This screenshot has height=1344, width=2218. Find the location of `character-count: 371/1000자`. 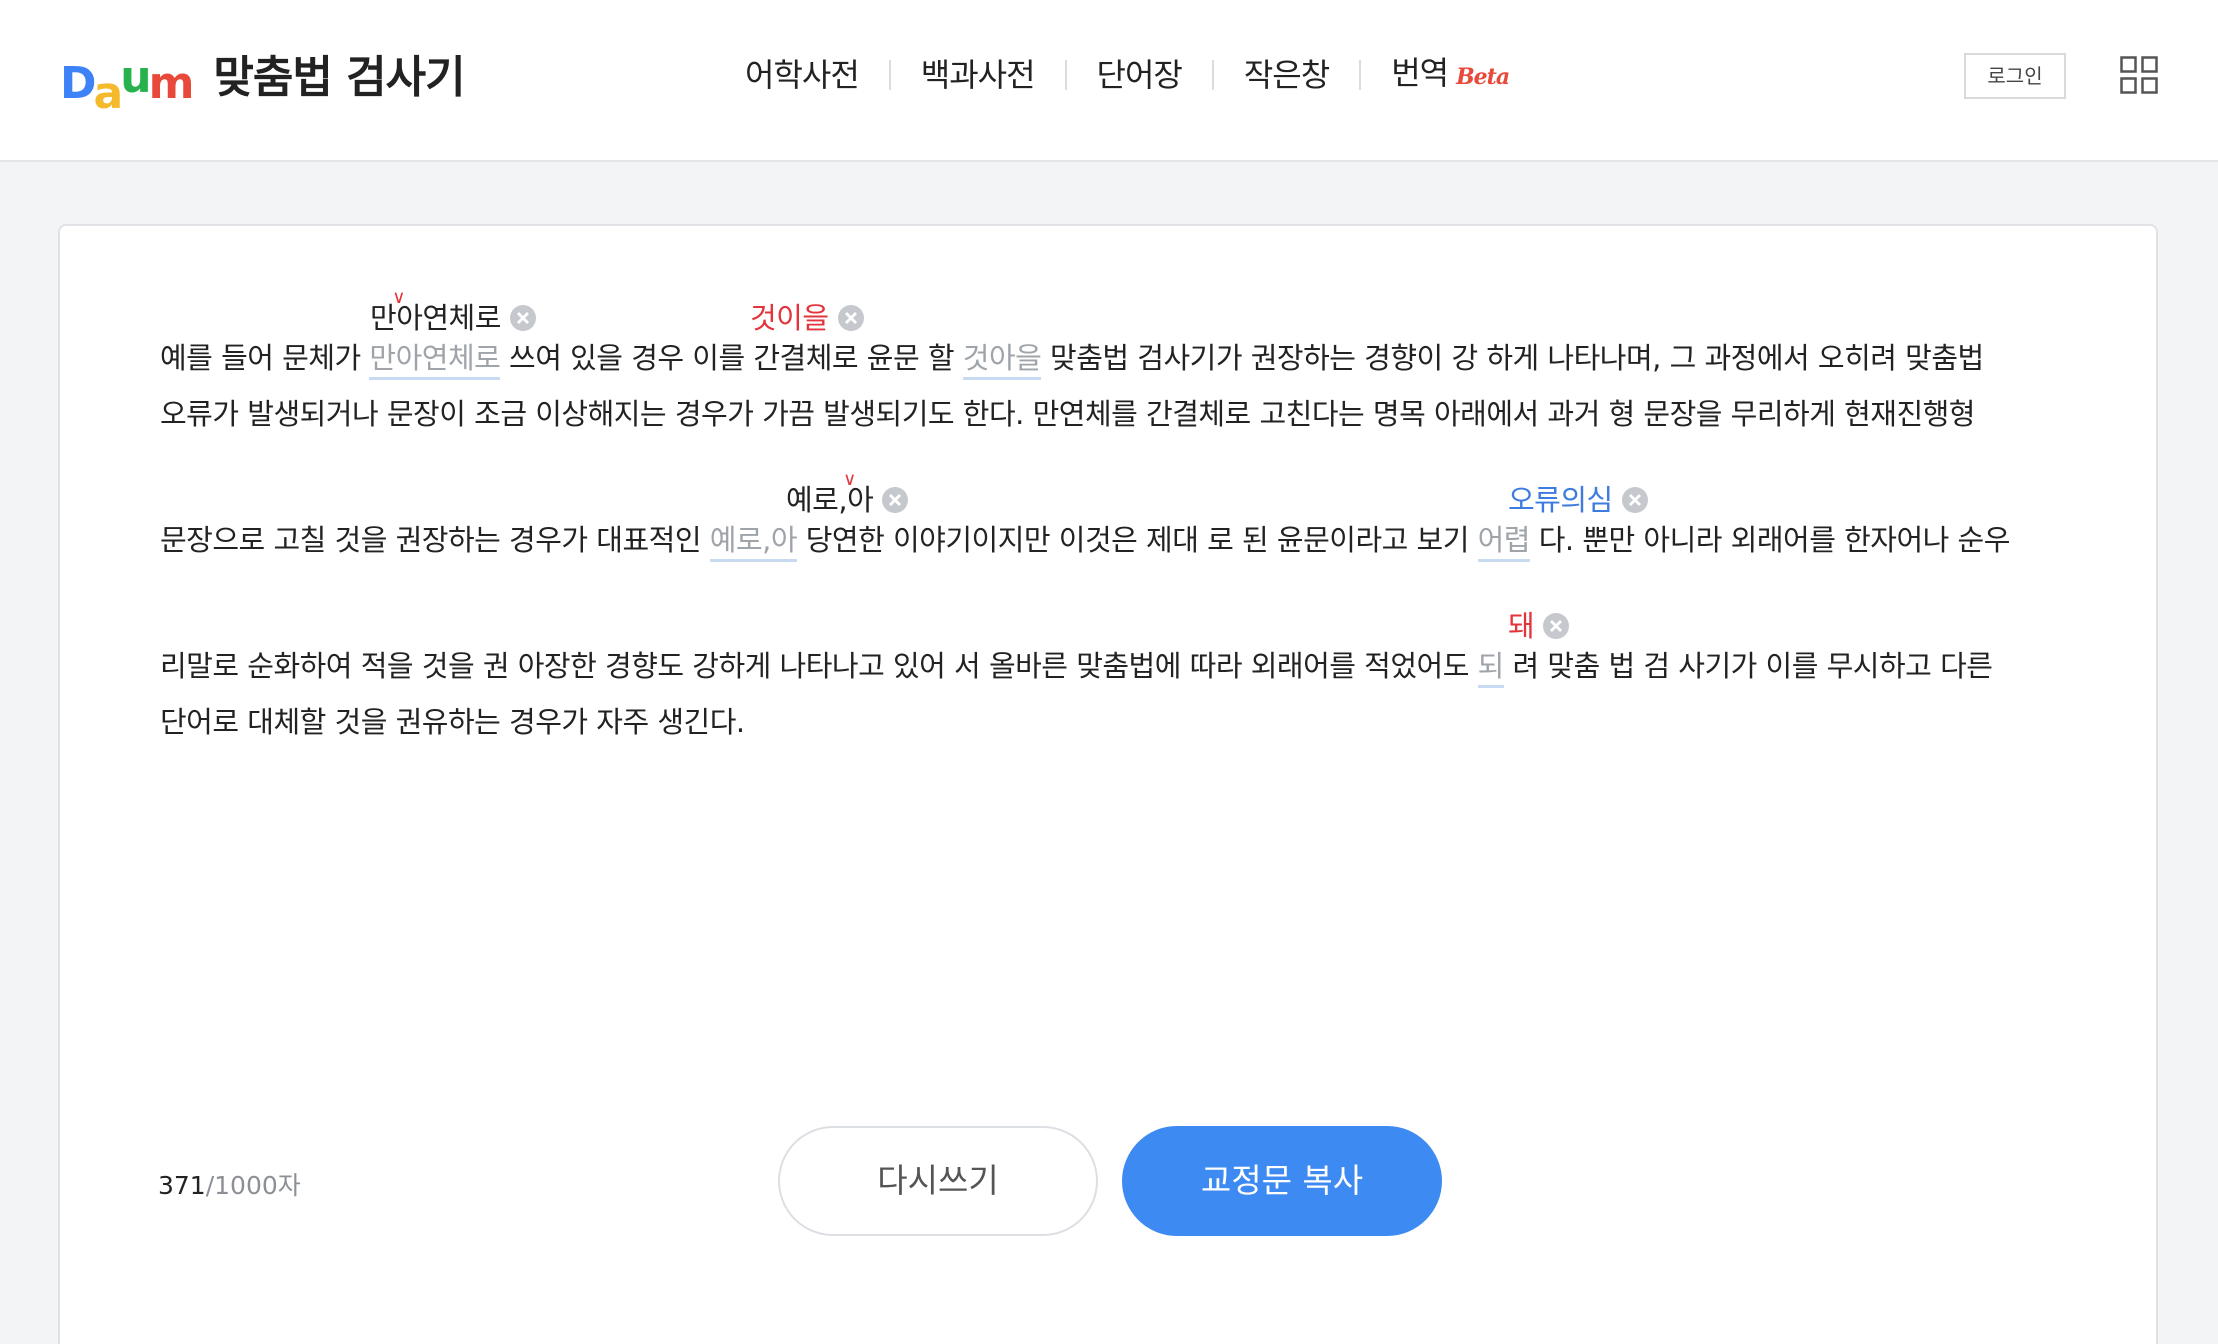

character-count: 371/1000자 is located at coordinates (229, 1184).